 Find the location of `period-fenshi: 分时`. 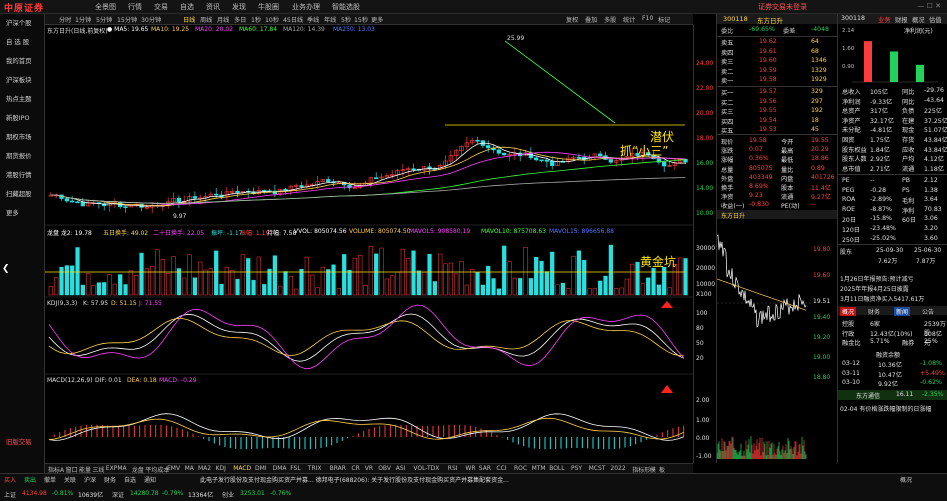

period-fenshi: 分时 is located at coordinates (65, 19).